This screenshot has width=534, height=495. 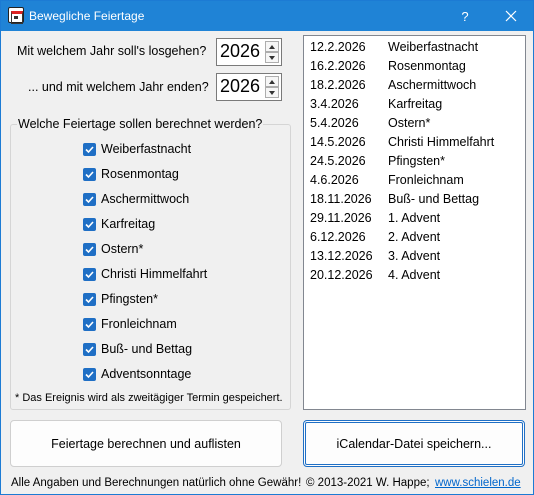 What do you see at coordinates (240, 86) in the screenshot?
I see `end-year-value: 2026` at bounding box center [240, 86].